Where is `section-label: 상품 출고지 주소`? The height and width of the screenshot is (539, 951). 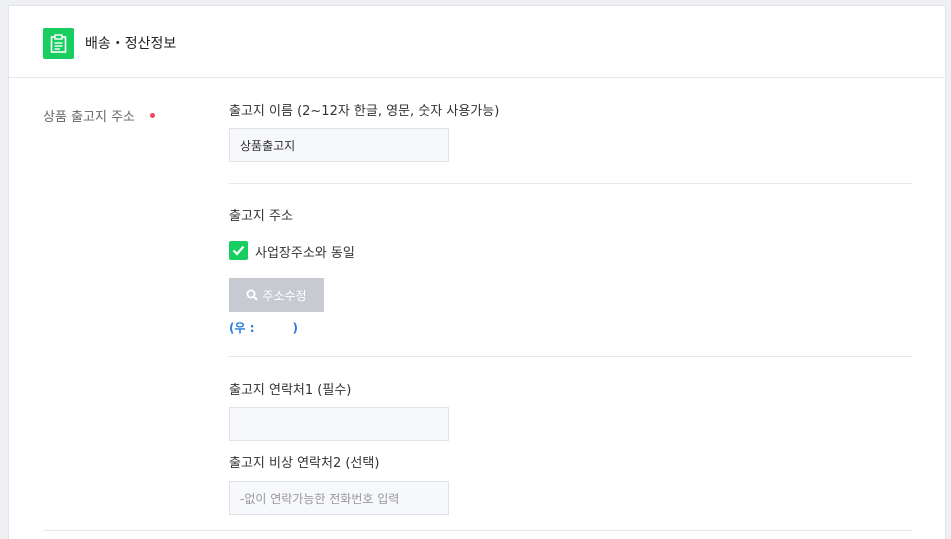 section-label: 상품 출고지 주소 is located at coordinates (89, 117).